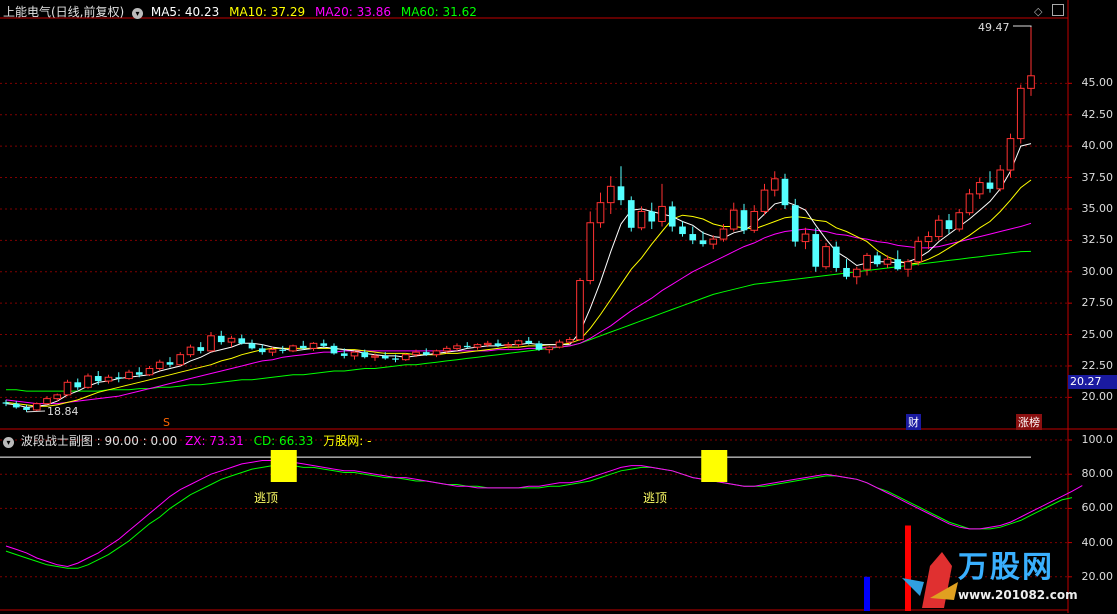 The height and width of the screenshot is (614, 1117). I want to click on price-tick-label: 42.50, so click(1097, 114).